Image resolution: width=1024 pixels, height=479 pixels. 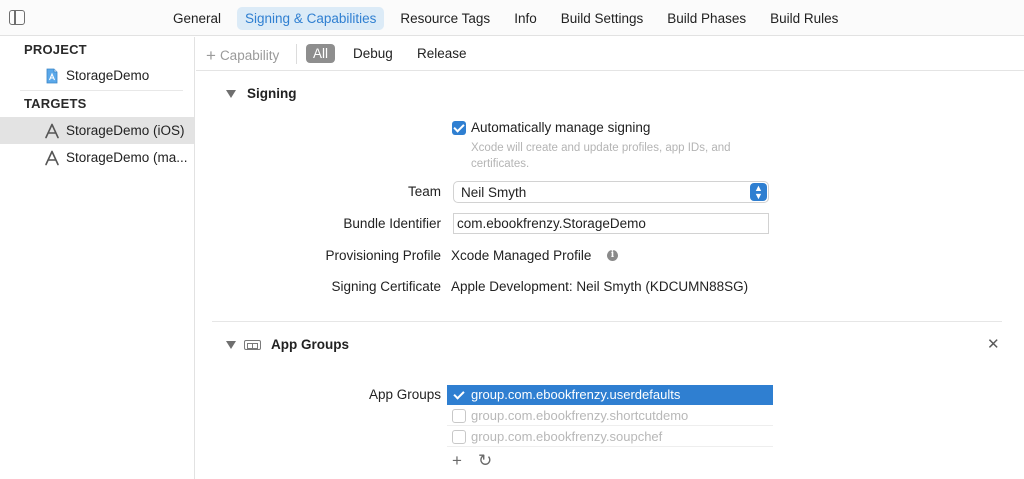 I want to click on profile-label-box: Provisioning Profile, so click(x=318, y=258).